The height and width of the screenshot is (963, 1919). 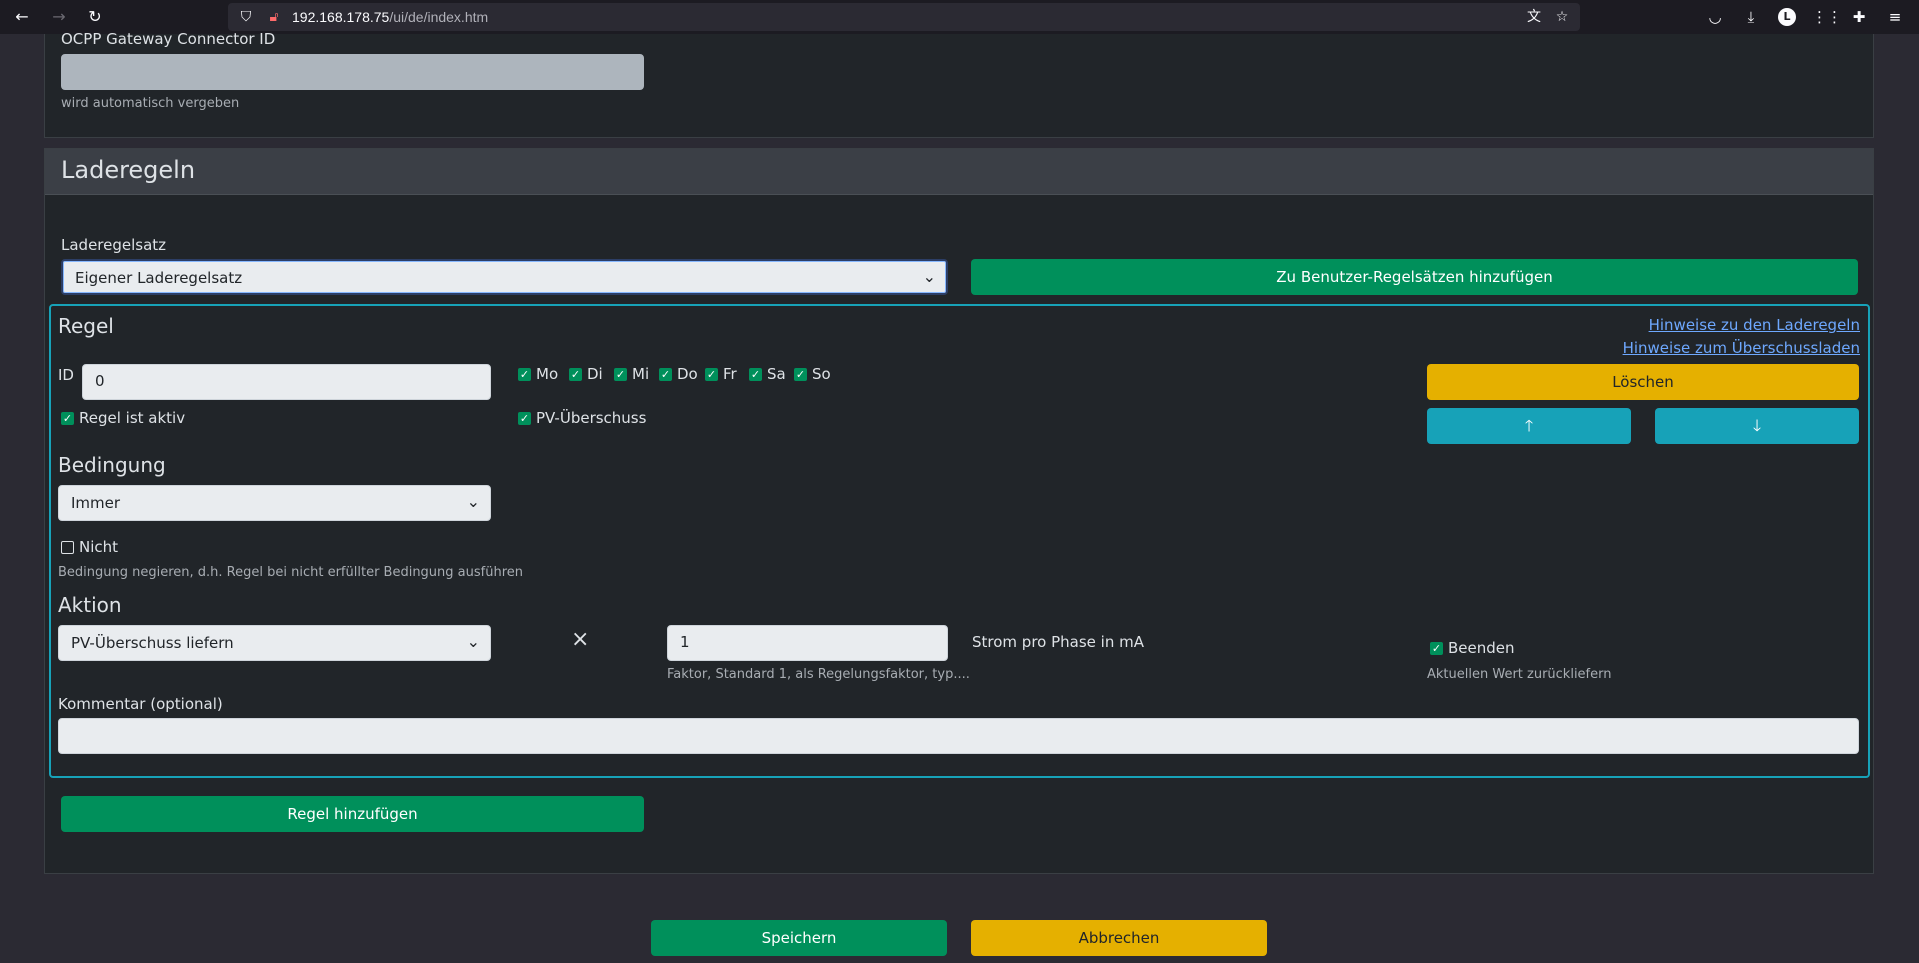 What do you see at coordinates (504, 277) in the screenshot?
I see `ruleset-select: Eigener Laderegelsatz ⌄` at bounding box center [504, 277].